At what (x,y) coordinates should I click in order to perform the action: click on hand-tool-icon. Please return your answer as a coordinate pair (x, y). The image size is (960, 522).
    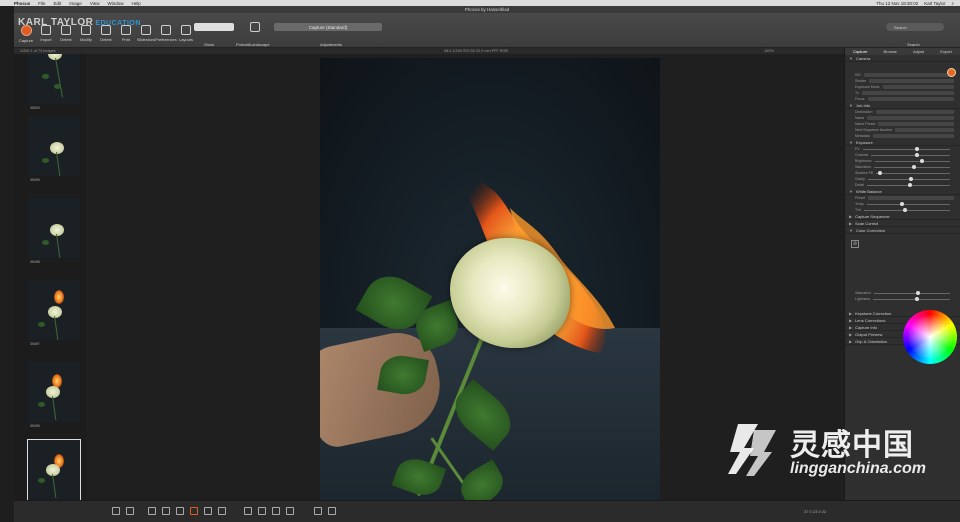
    Looking at the image, I should click on (208, 511).